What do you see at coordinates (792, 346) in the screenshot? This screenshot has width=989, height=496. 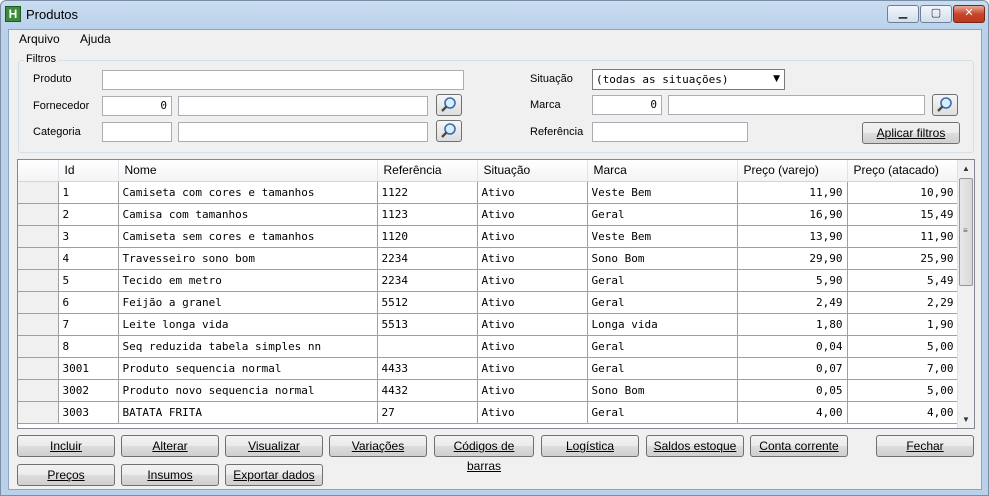 I see `cell-preco-varejo: 0,04` at bounding box center [792, 346].